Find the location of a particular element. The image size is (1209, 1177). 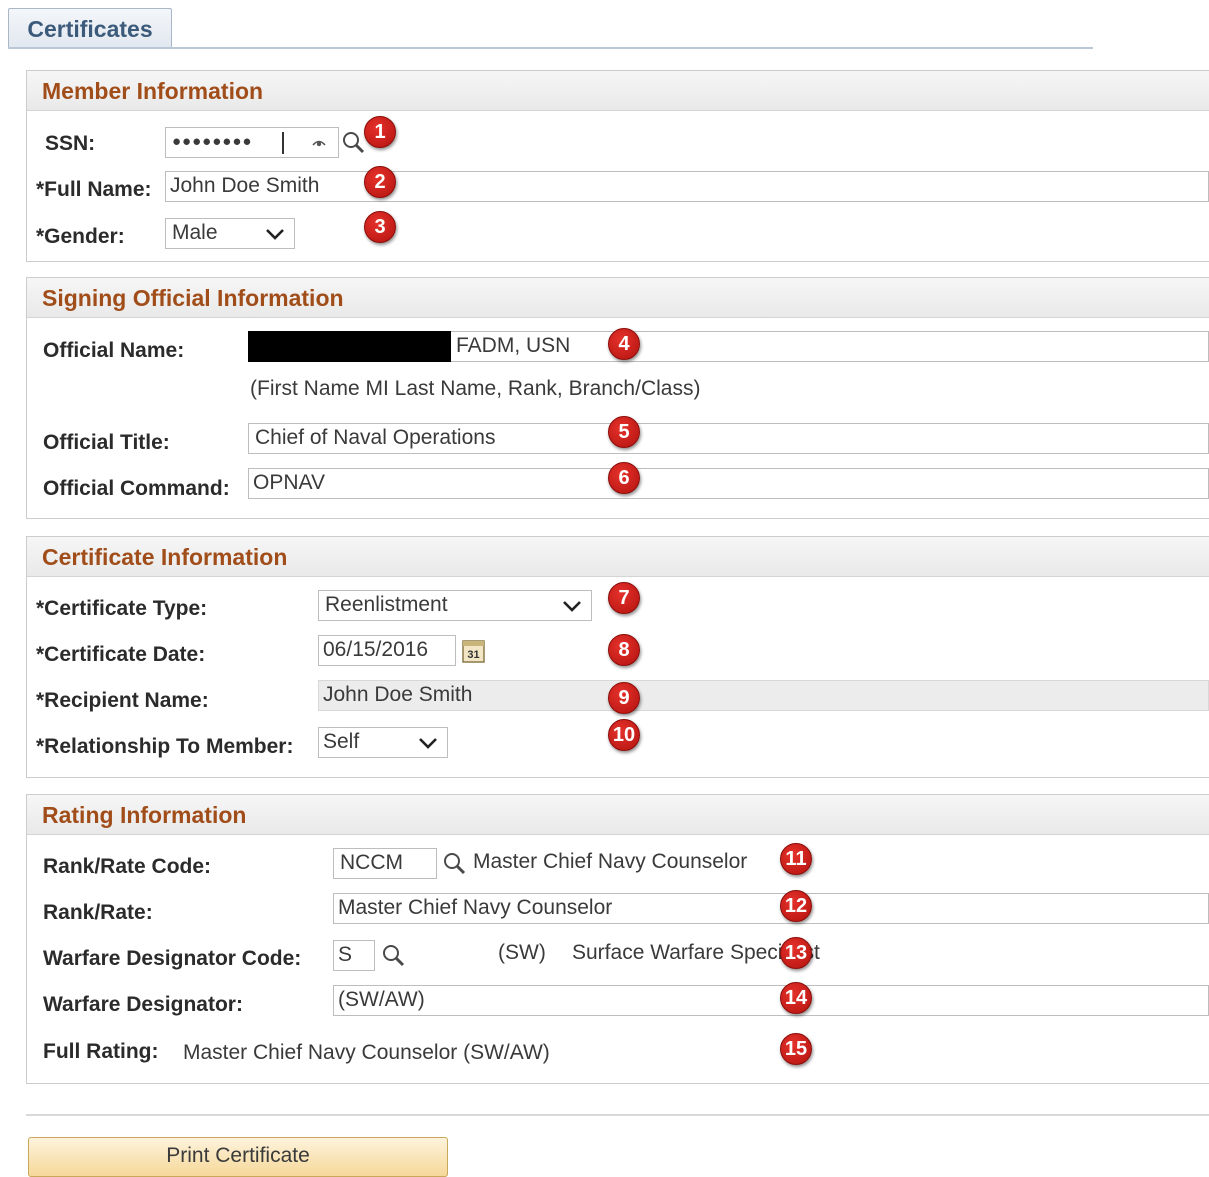

warfare-designator-lookup-icon is located at coordinates (393, 955).